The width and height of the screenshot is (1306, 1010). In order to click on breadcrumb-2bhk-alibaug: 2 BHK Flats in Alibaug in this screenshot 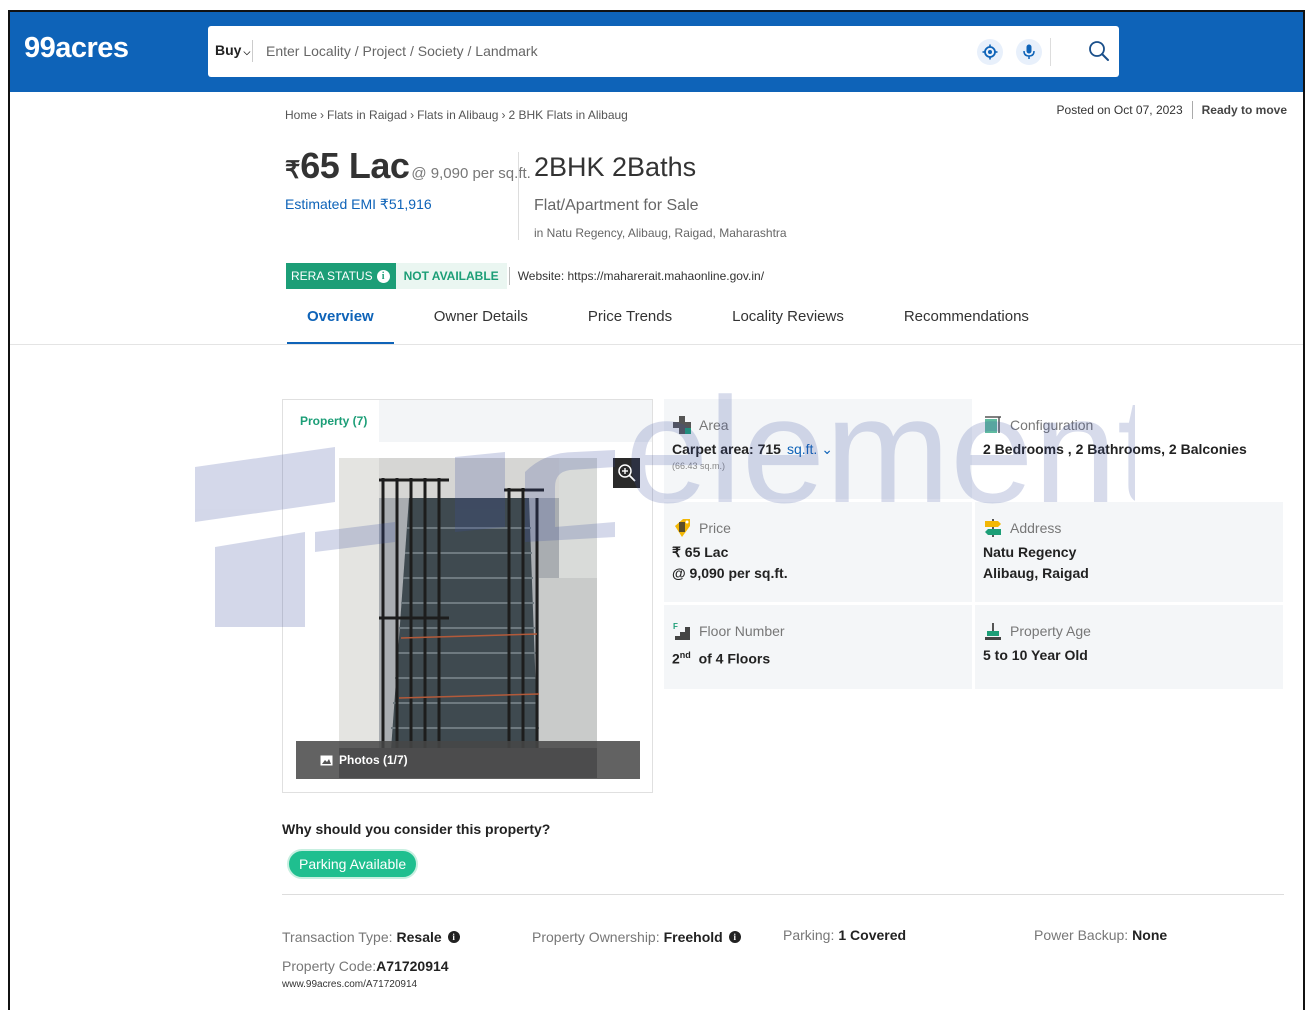, I will do `click(567, 115)`.